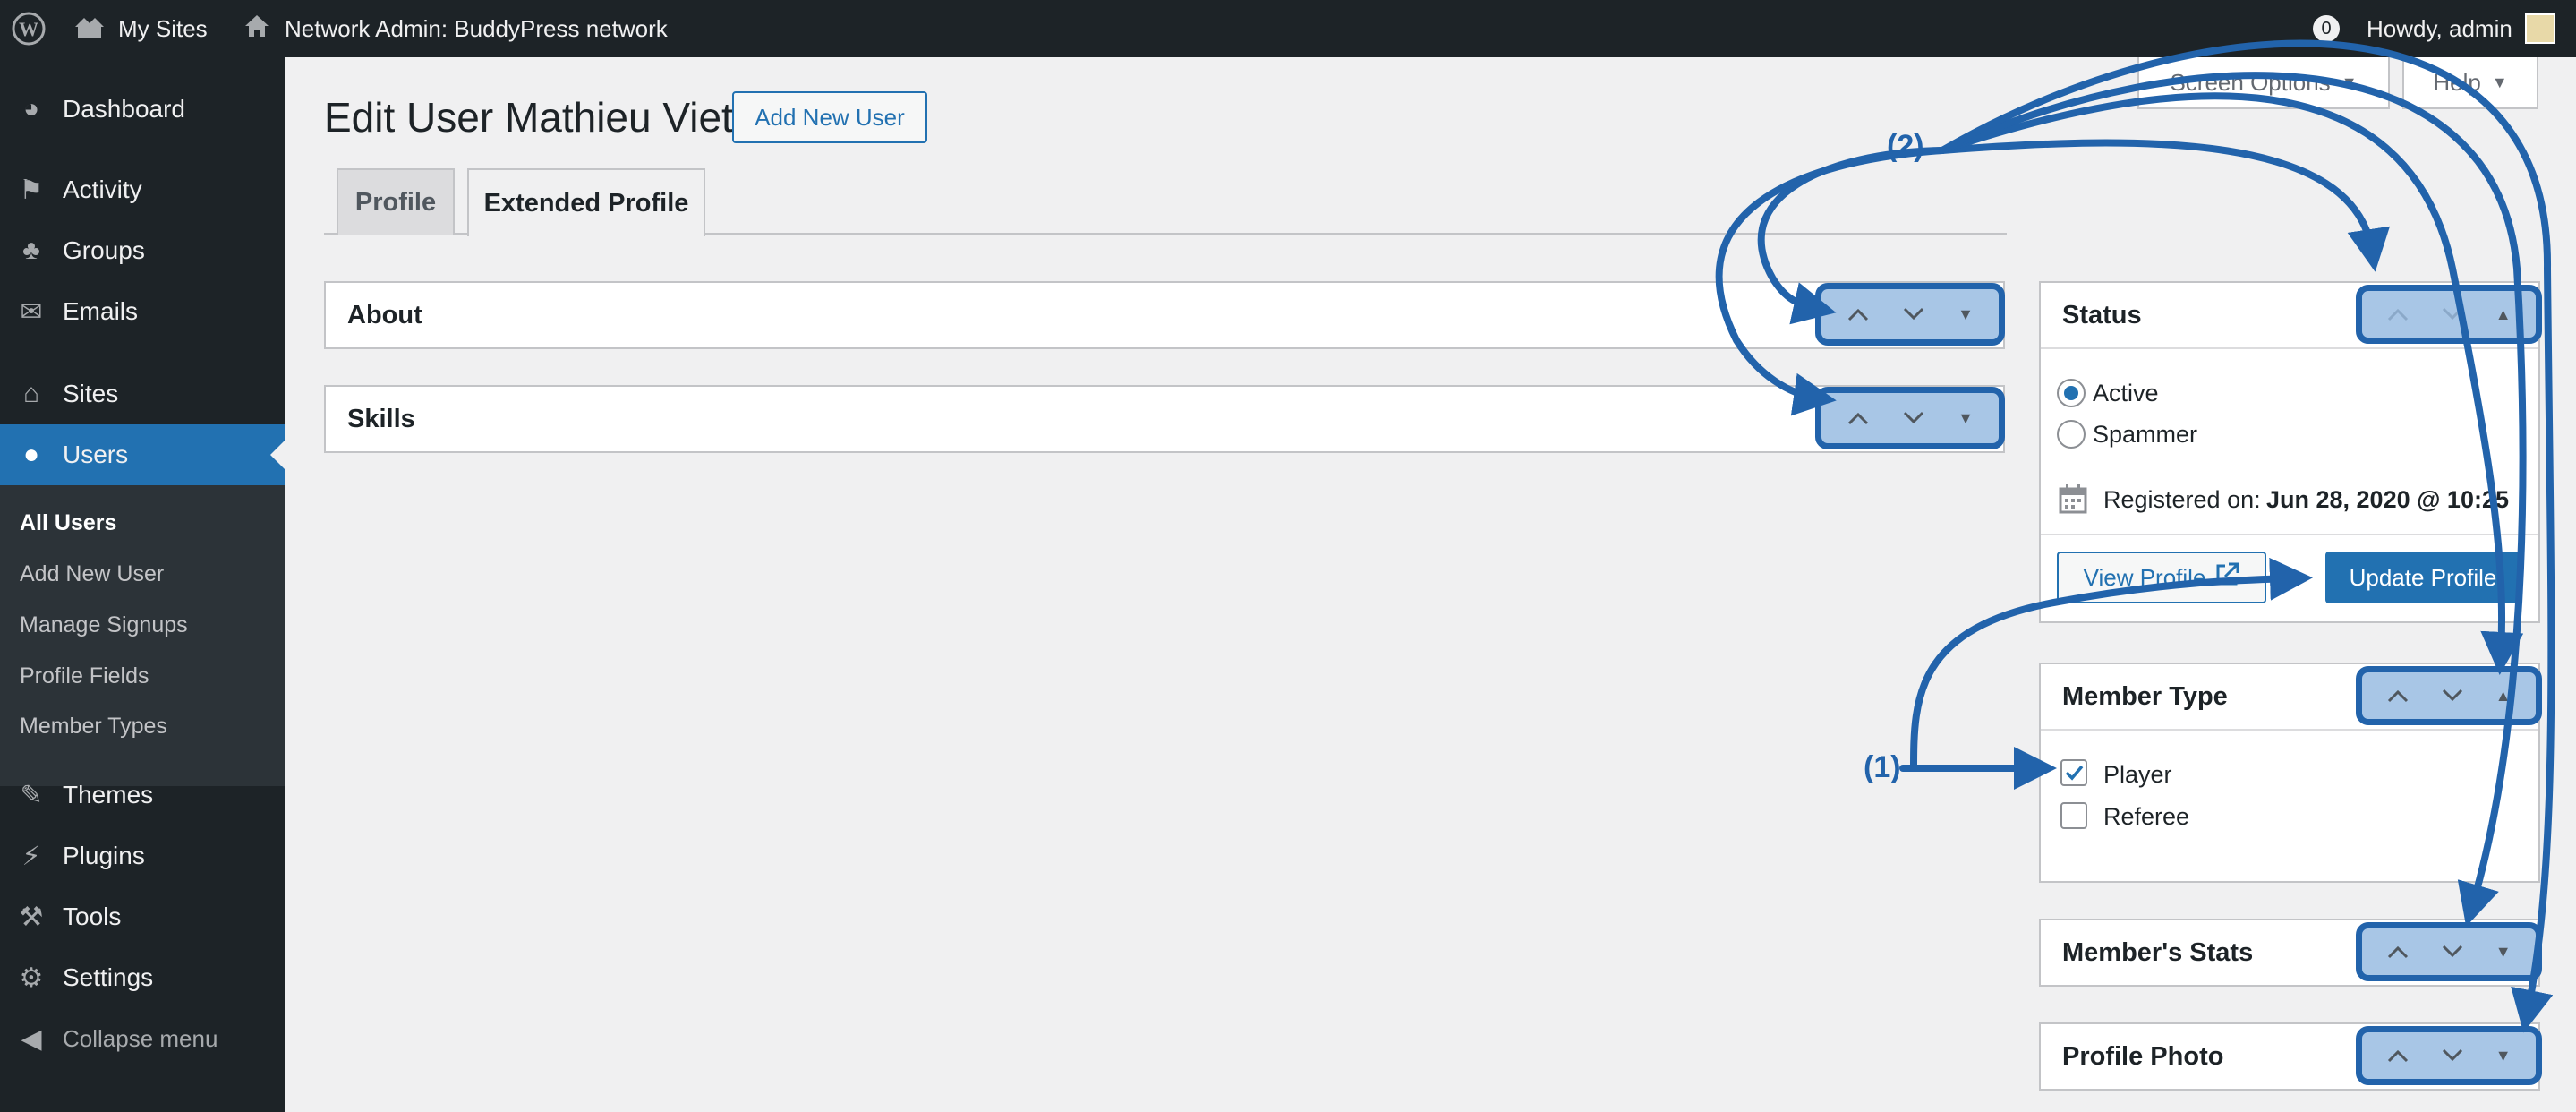 This screenshot has height=1112, width=2576. What do you see at coordinates (384, 315) in the screenshot?
I see `about-title: About` at bounding box center [384, 315].